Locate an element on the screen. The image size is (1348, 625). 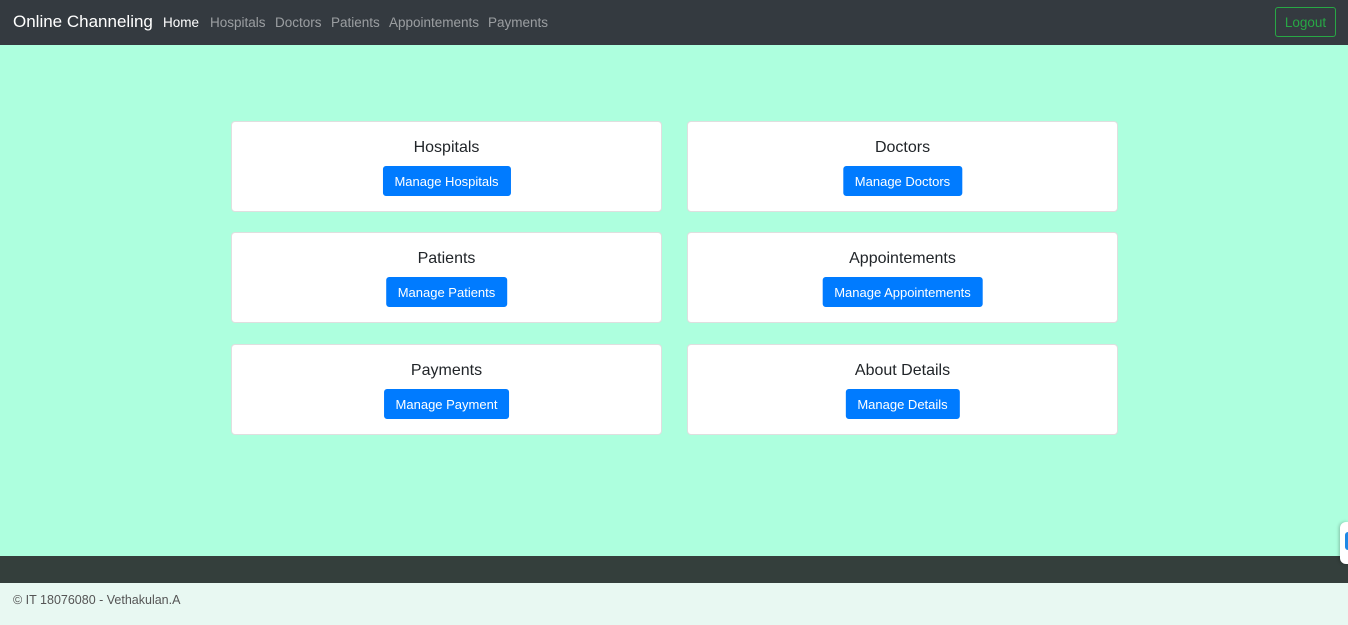
manage-hospitals-button: Manage Hospitals is located at coordinates (446, 181).